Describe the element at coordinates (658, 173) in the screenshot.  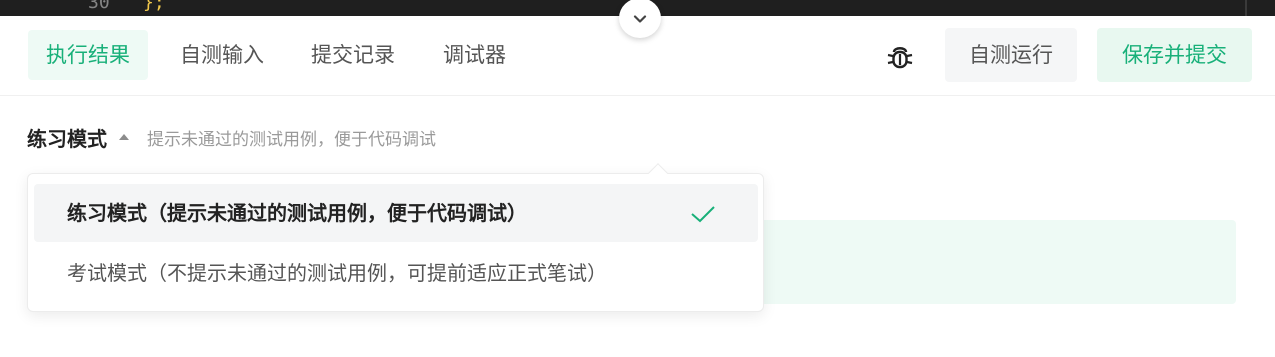
I see `dropdown-arrow` at that location.